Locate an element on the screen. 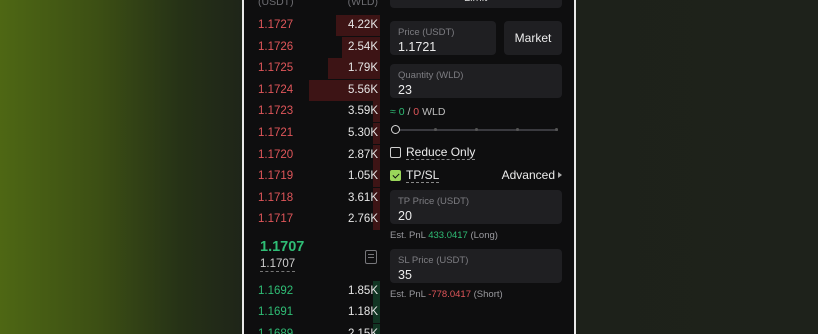  book-icon is located at coordinates (371, 257).